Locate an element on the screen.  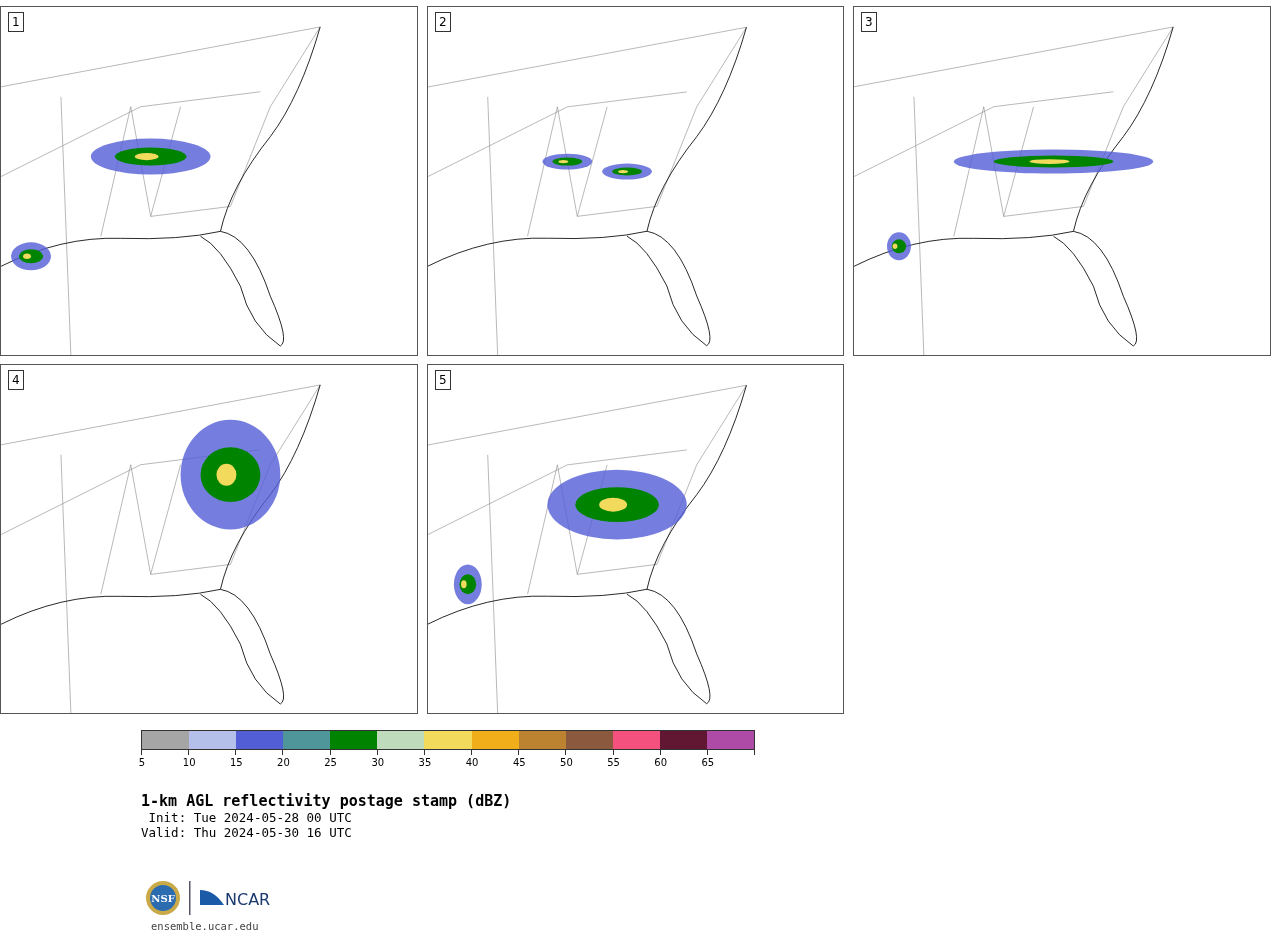
valid-time: Valid: Thu 2024-05-30 16 UTC is located at coordinates (247, 832).